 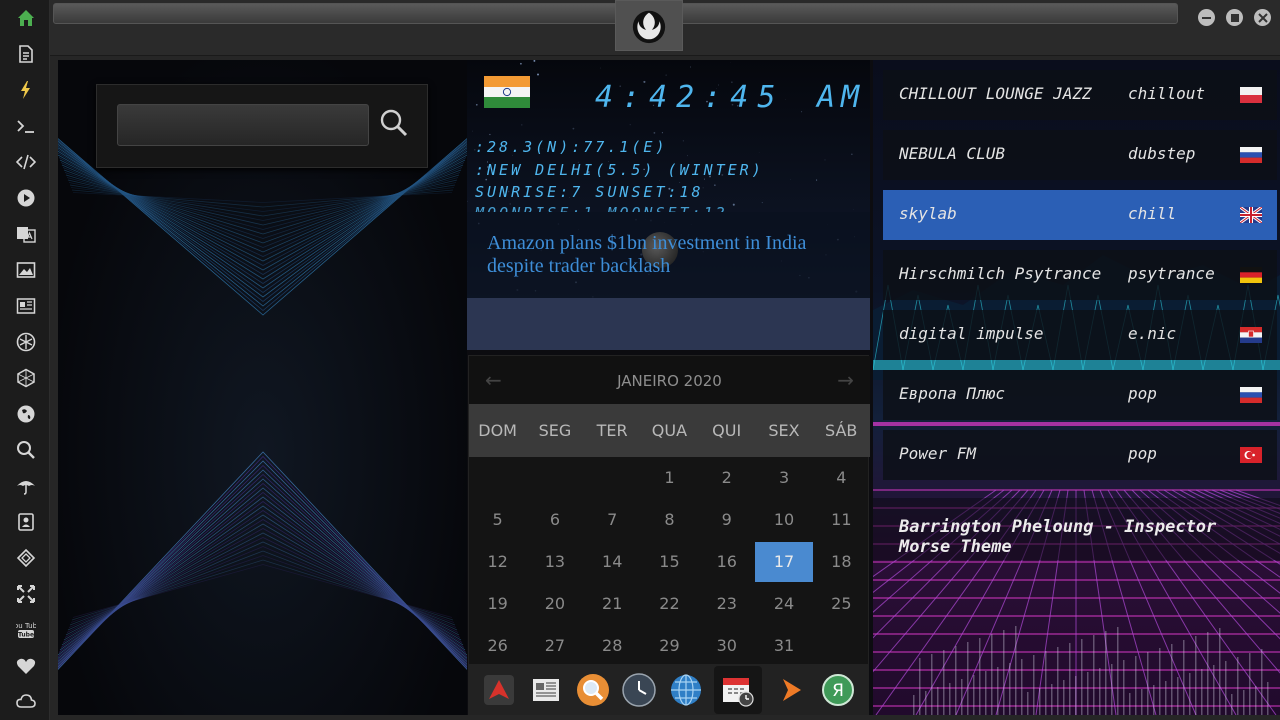 What do you see at coordinates (26, 198) in the screenshot?
I see `play-icon` at bounding box center [26, 198].